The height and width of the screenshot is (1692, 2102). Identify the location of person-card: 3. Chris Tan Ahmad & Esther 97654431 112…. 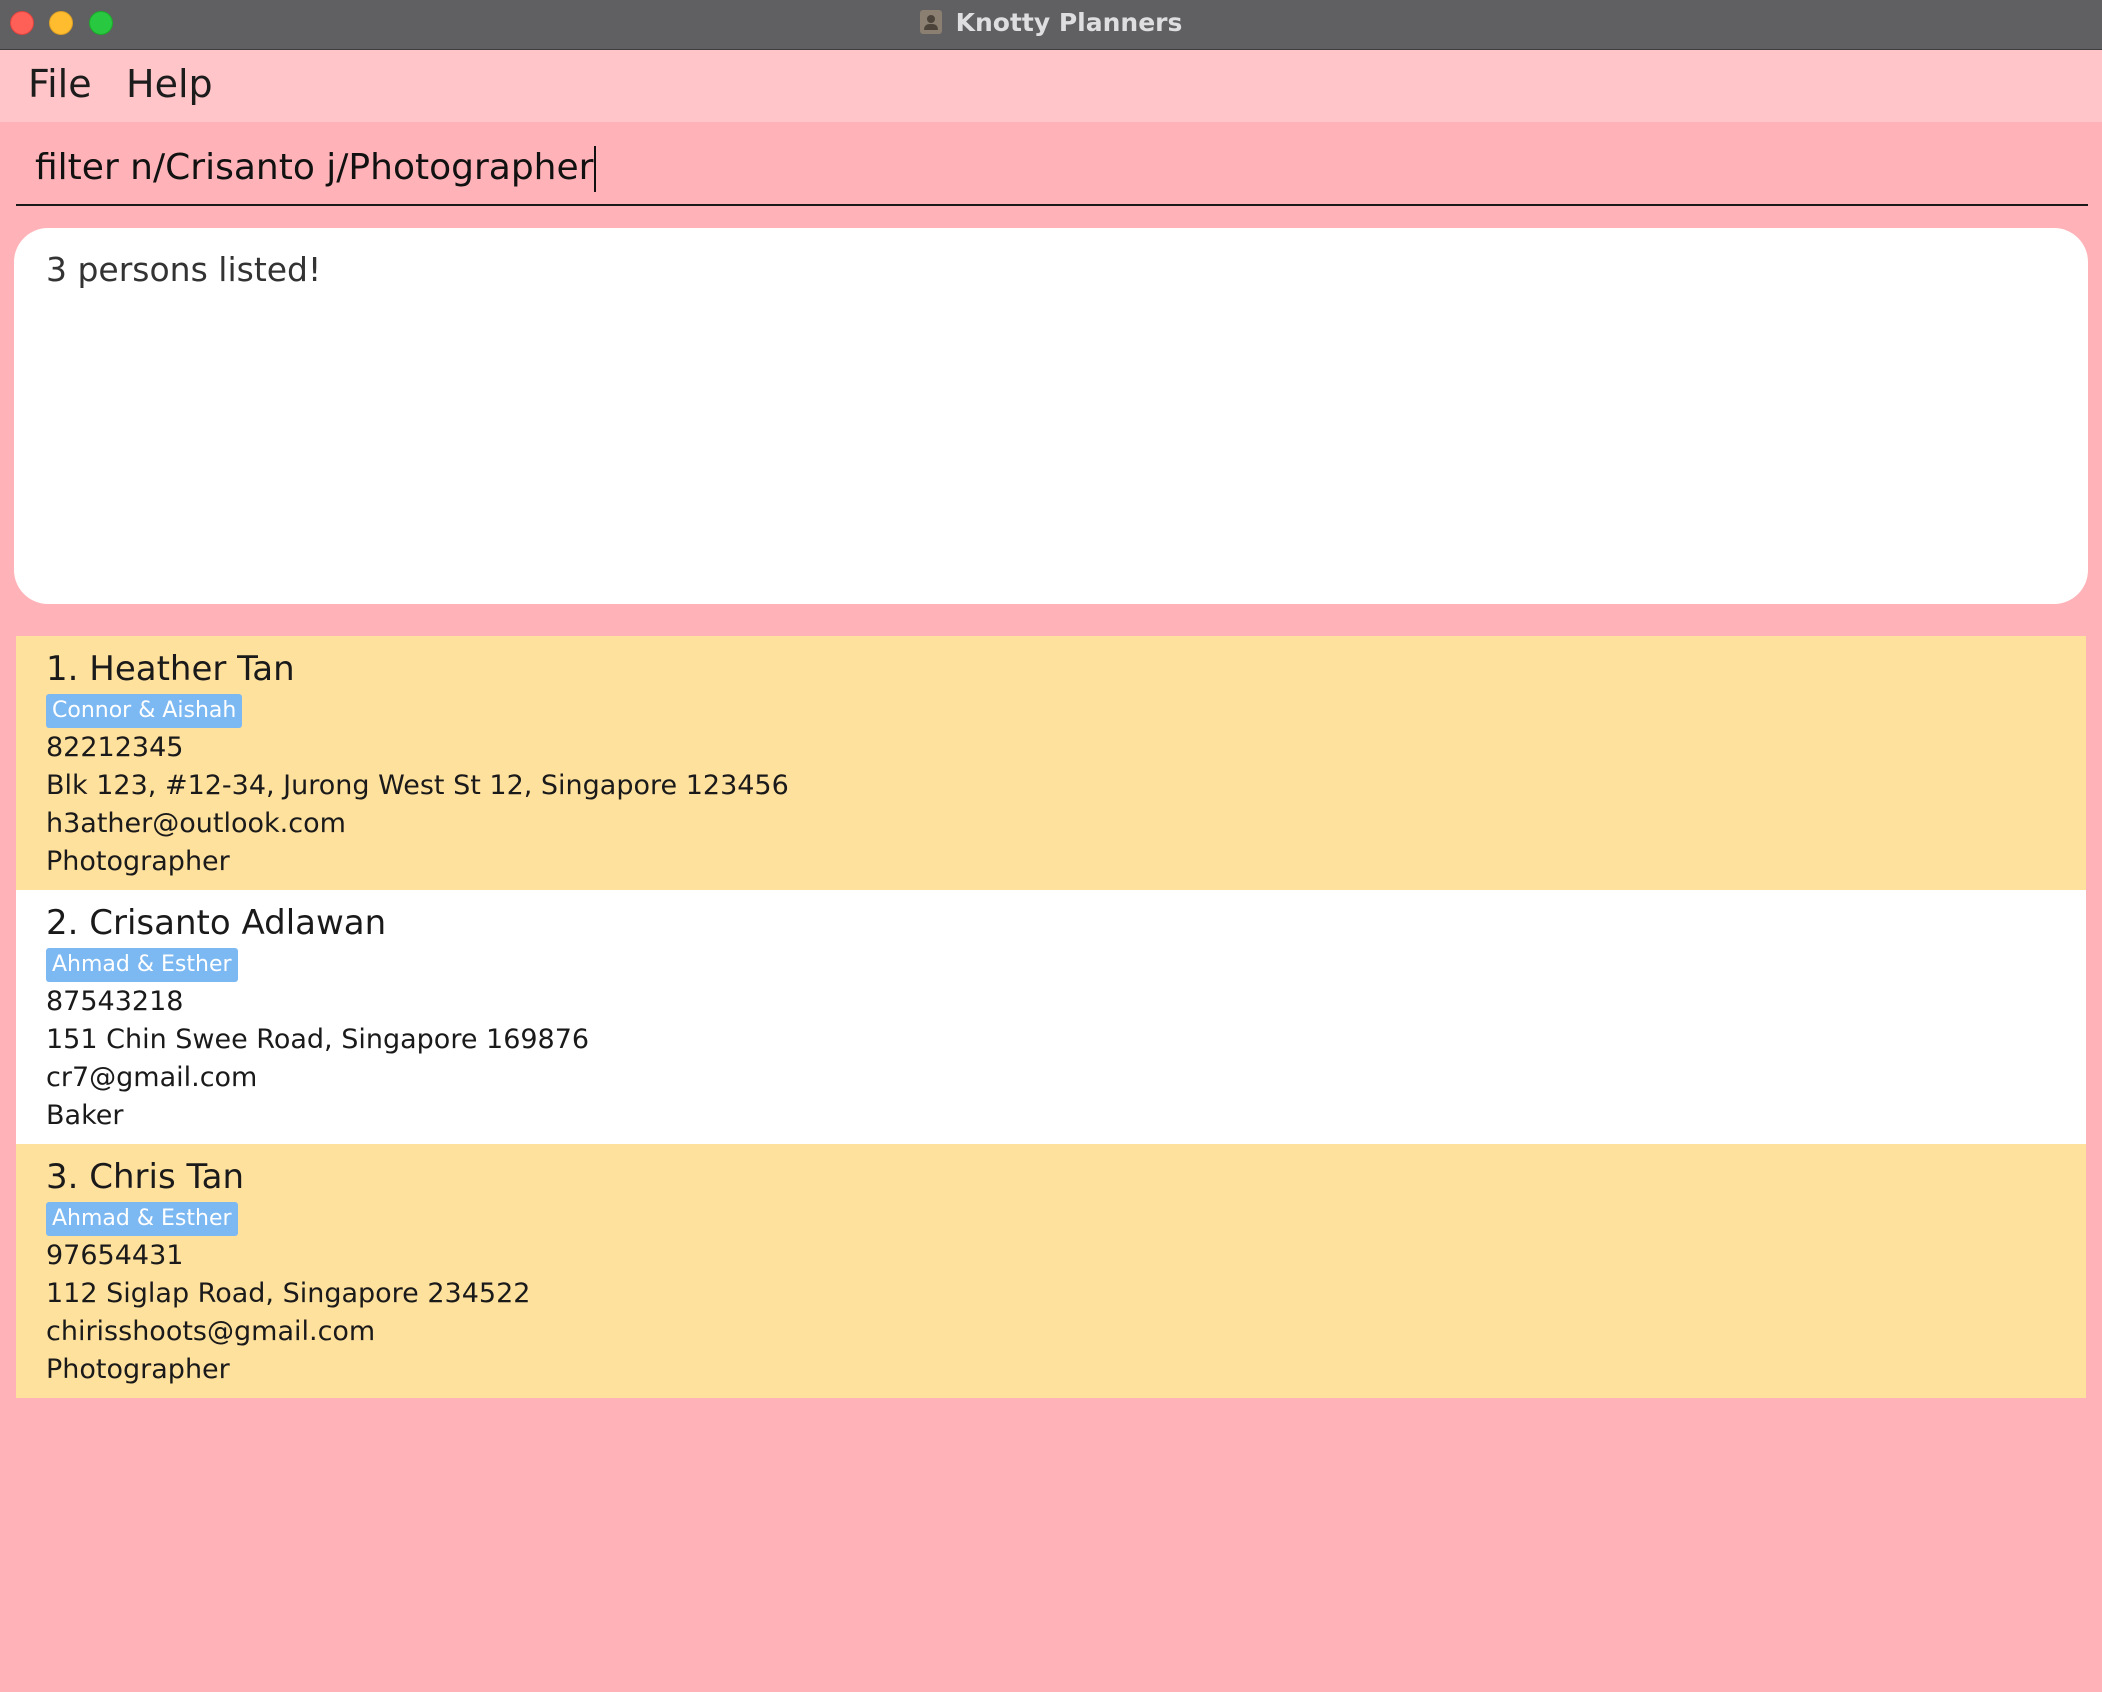
(1051, 1271).